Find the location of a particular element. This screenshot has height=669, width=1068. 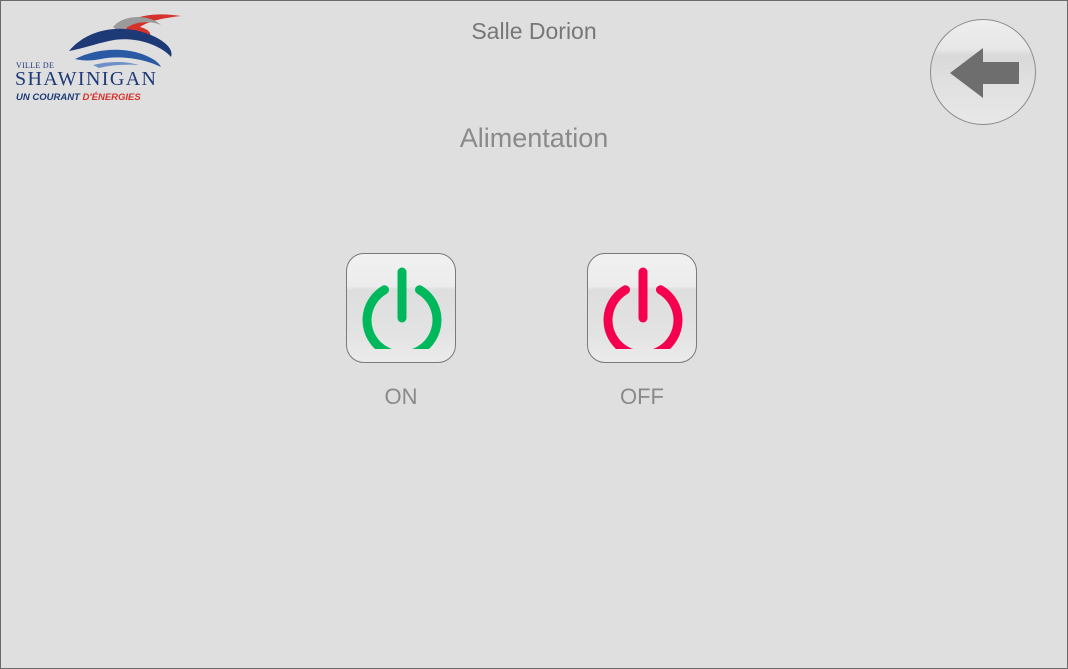

logo-tagline-part2: D'ÉNERGIES is located at coordinates (111, 97).